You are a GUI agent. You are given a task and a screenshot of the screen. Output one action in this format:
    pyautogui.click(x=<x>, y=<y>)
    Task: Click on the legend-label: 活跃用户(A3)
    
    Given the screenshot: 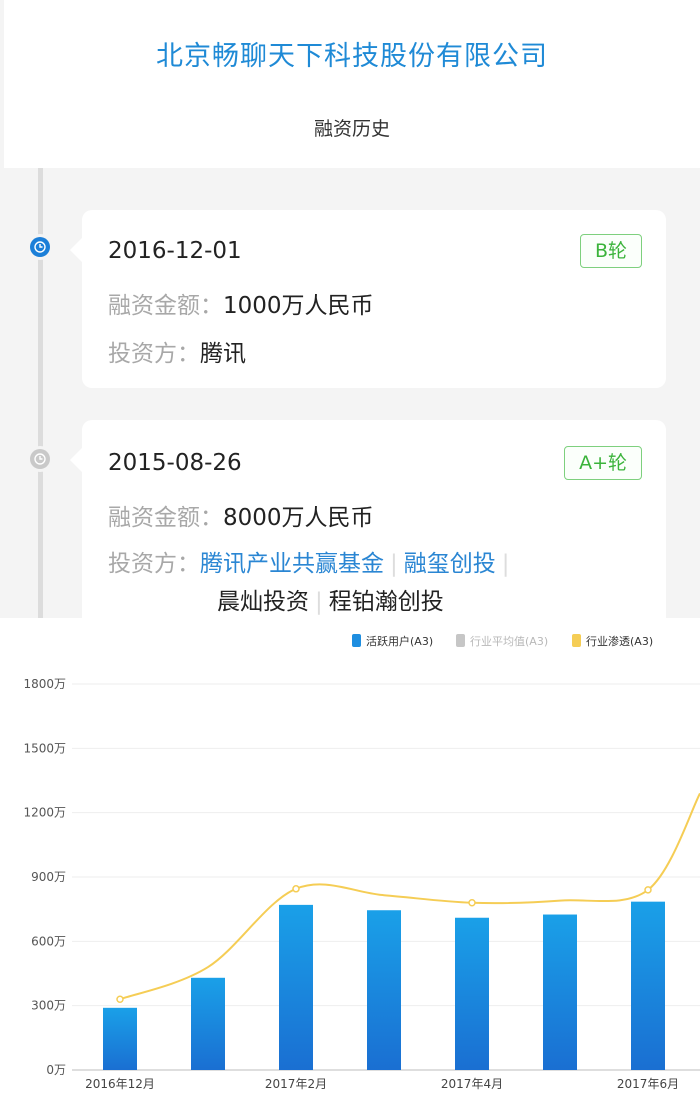 What is the action you would take?
    pyautogui.click(x=399, y=641)
    